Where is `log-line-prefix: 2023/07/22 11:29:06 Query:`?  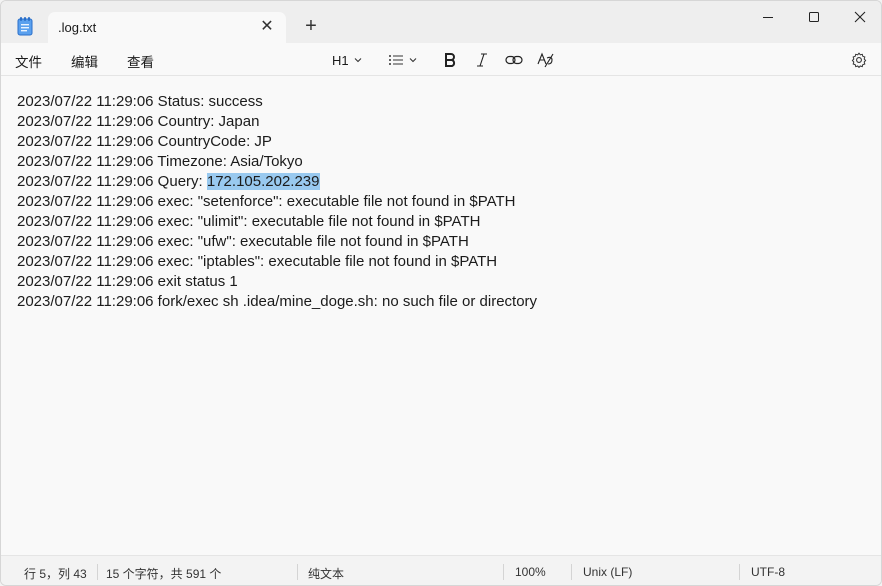 log-line-prefix: 2023/07/22 11:29:06 Query: is located at coordinates (112, 181).